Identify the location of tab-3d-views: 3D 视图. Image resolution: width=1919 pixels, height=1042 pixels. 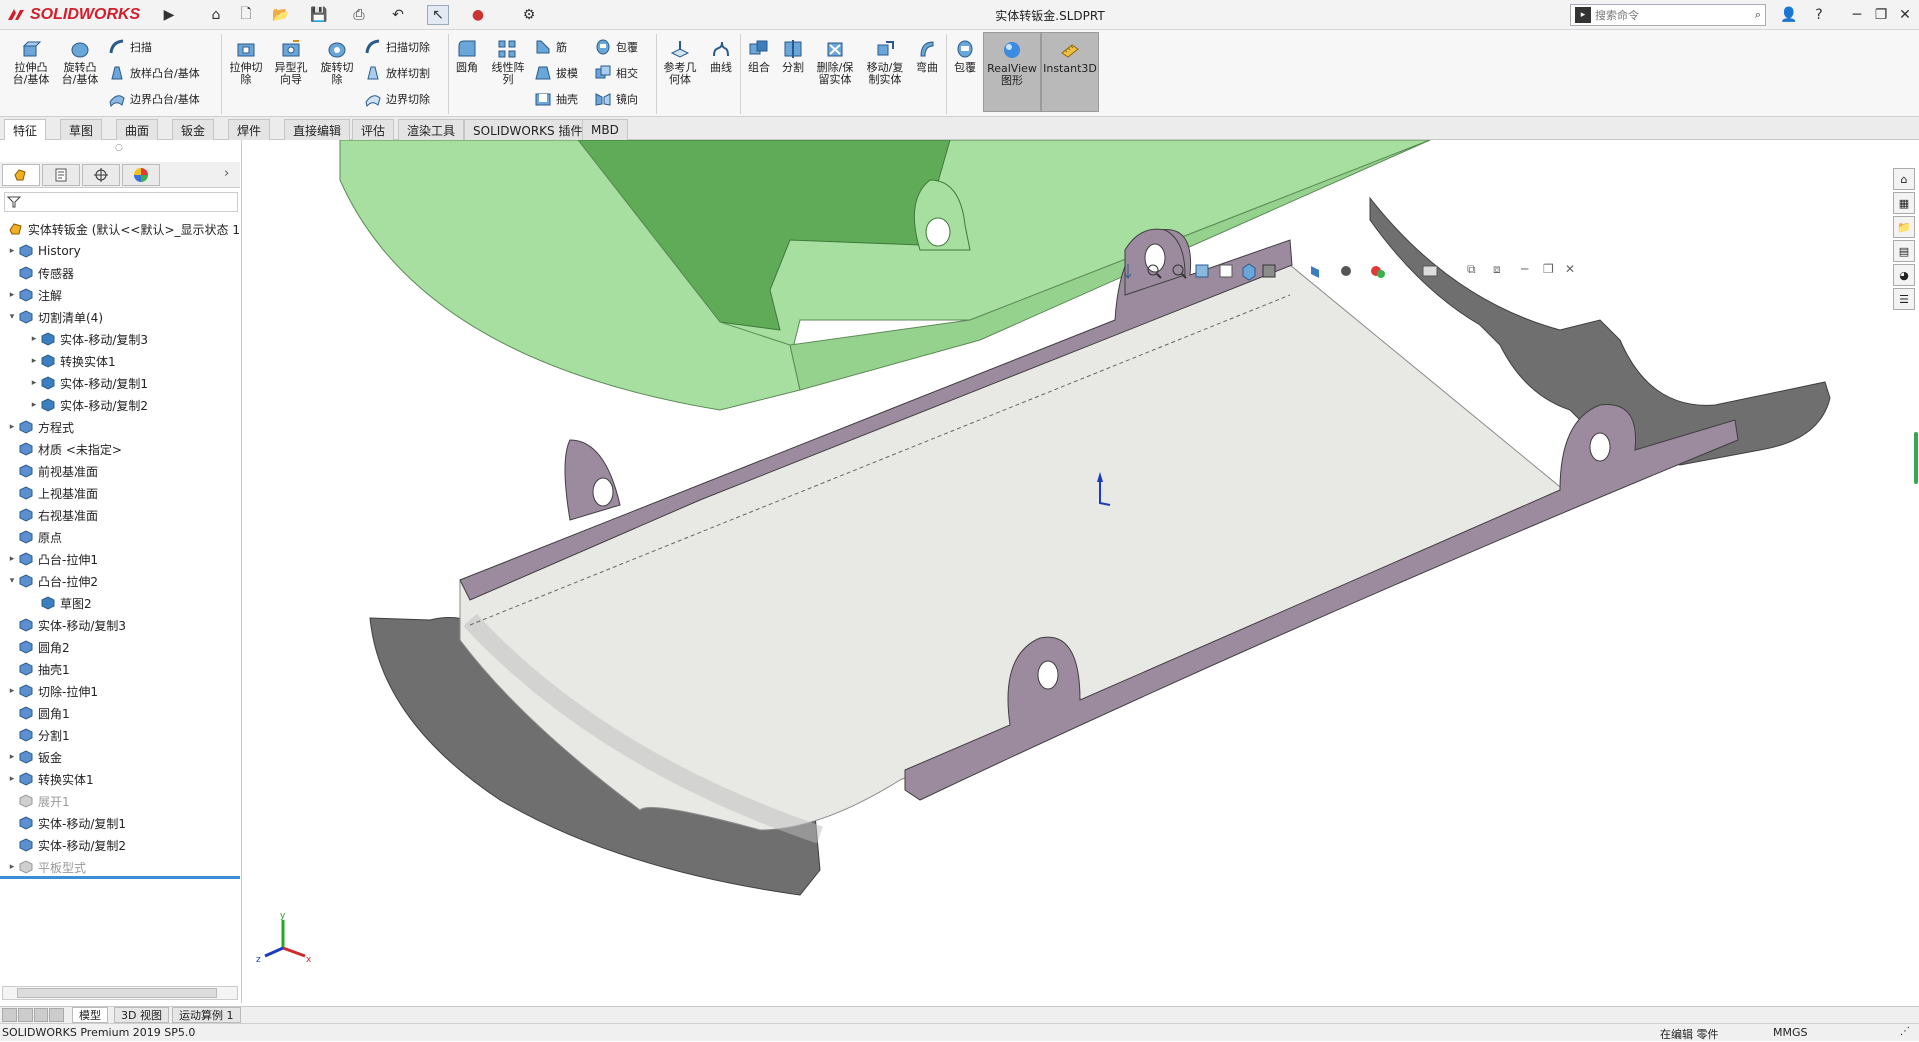
(141, 1015).